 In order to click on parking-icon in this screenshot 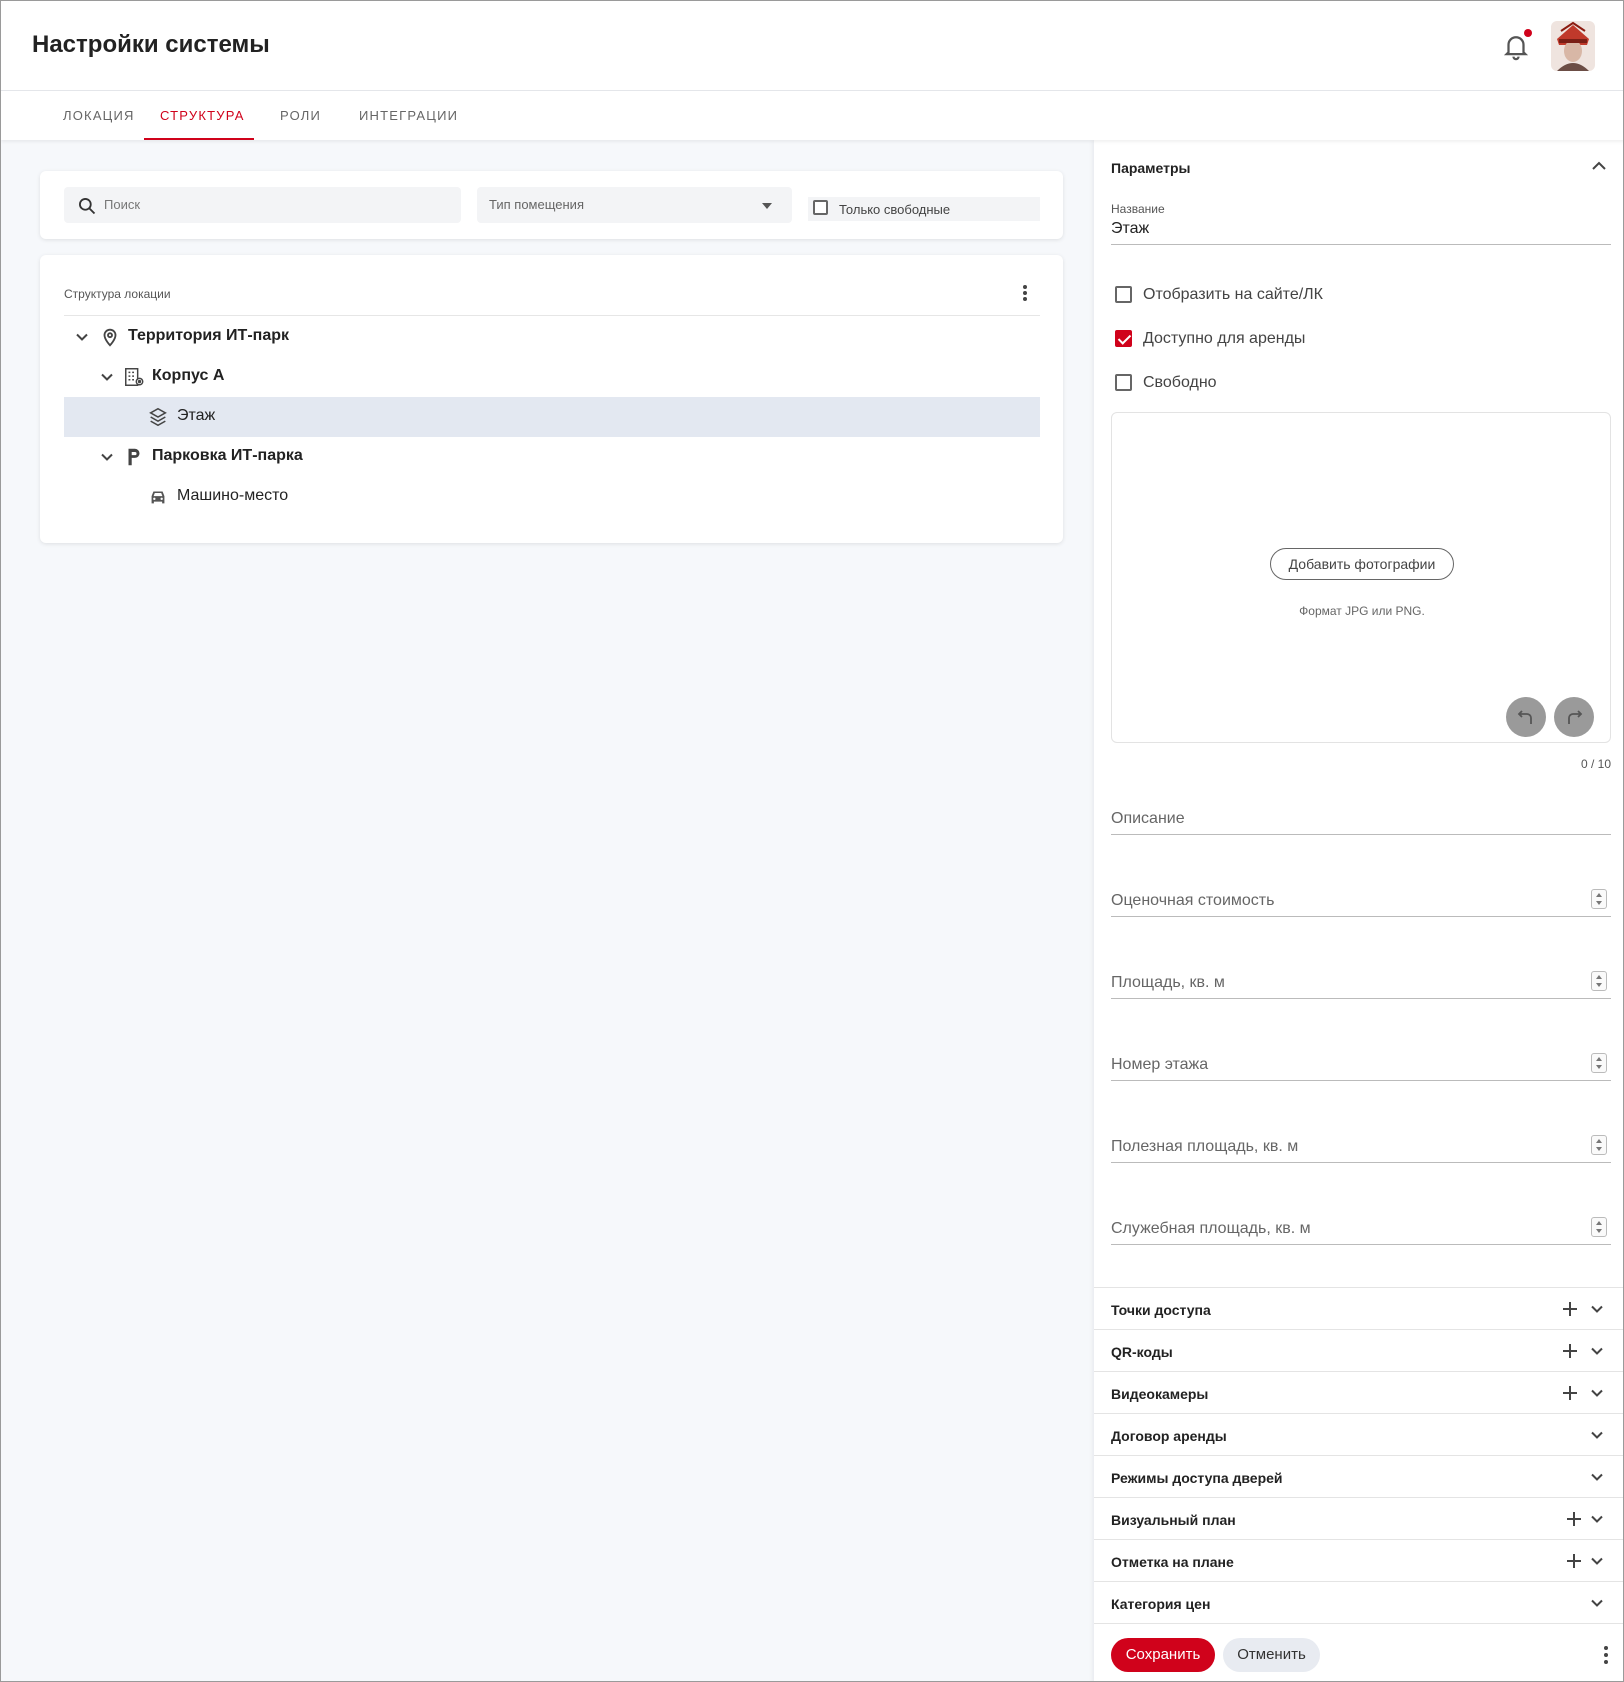, I will do `click(134, 457)`.